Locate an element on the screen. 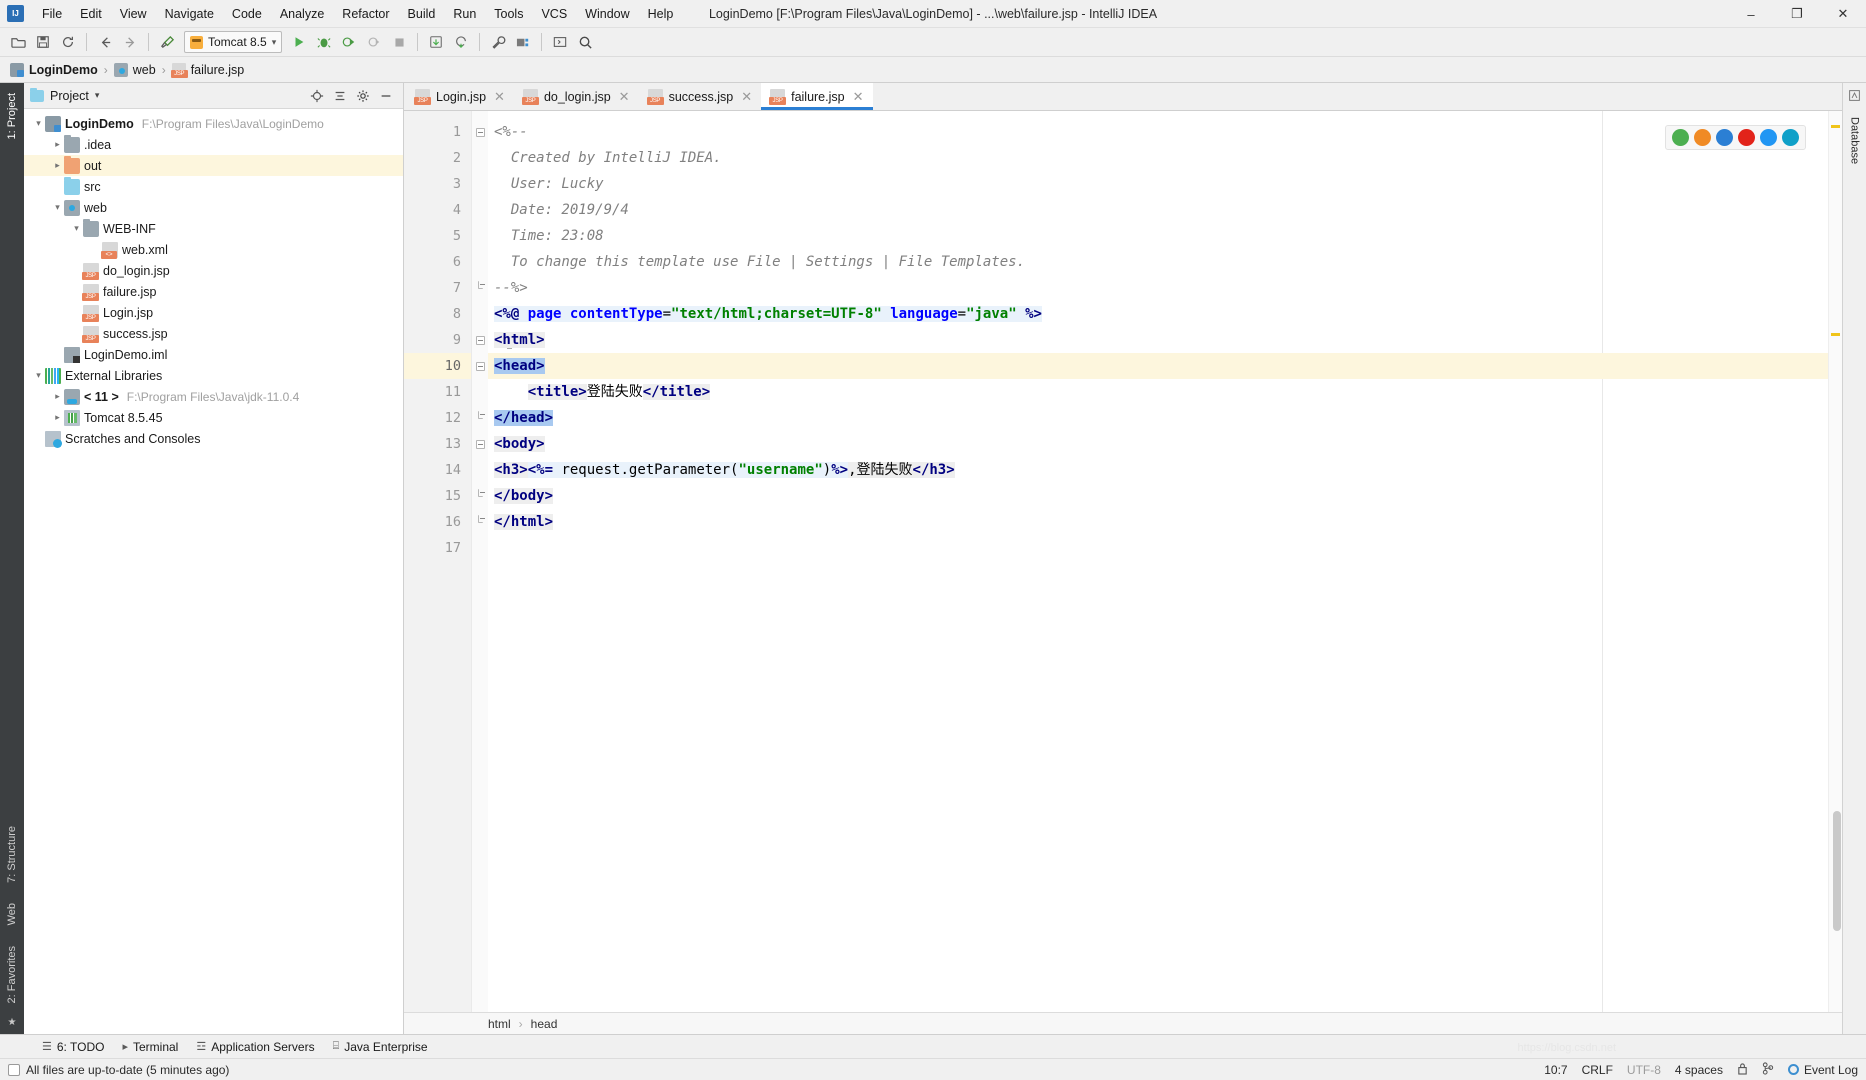 Image resolution: width=1866 pixels, height=1080 pixels. tree-node--idea: ▸ .idea is located at coordinates (213, 144).